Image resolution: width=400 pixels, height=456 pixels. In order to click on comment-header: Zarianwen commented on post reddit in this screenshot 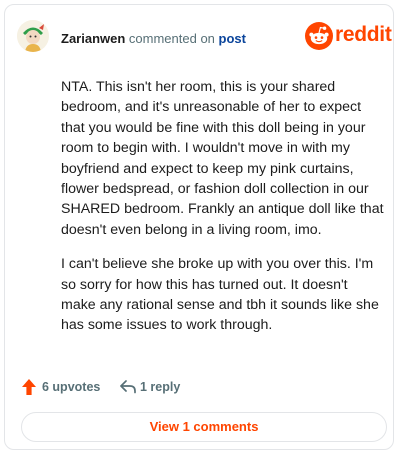, I will do `click(204, 36)`.